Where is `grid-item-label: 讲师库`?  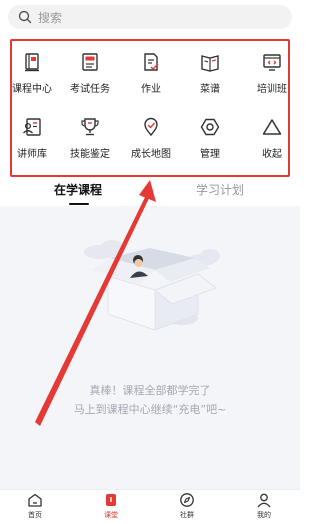 grid-item-label: 讲师库 is located at coordinates (32, 154).